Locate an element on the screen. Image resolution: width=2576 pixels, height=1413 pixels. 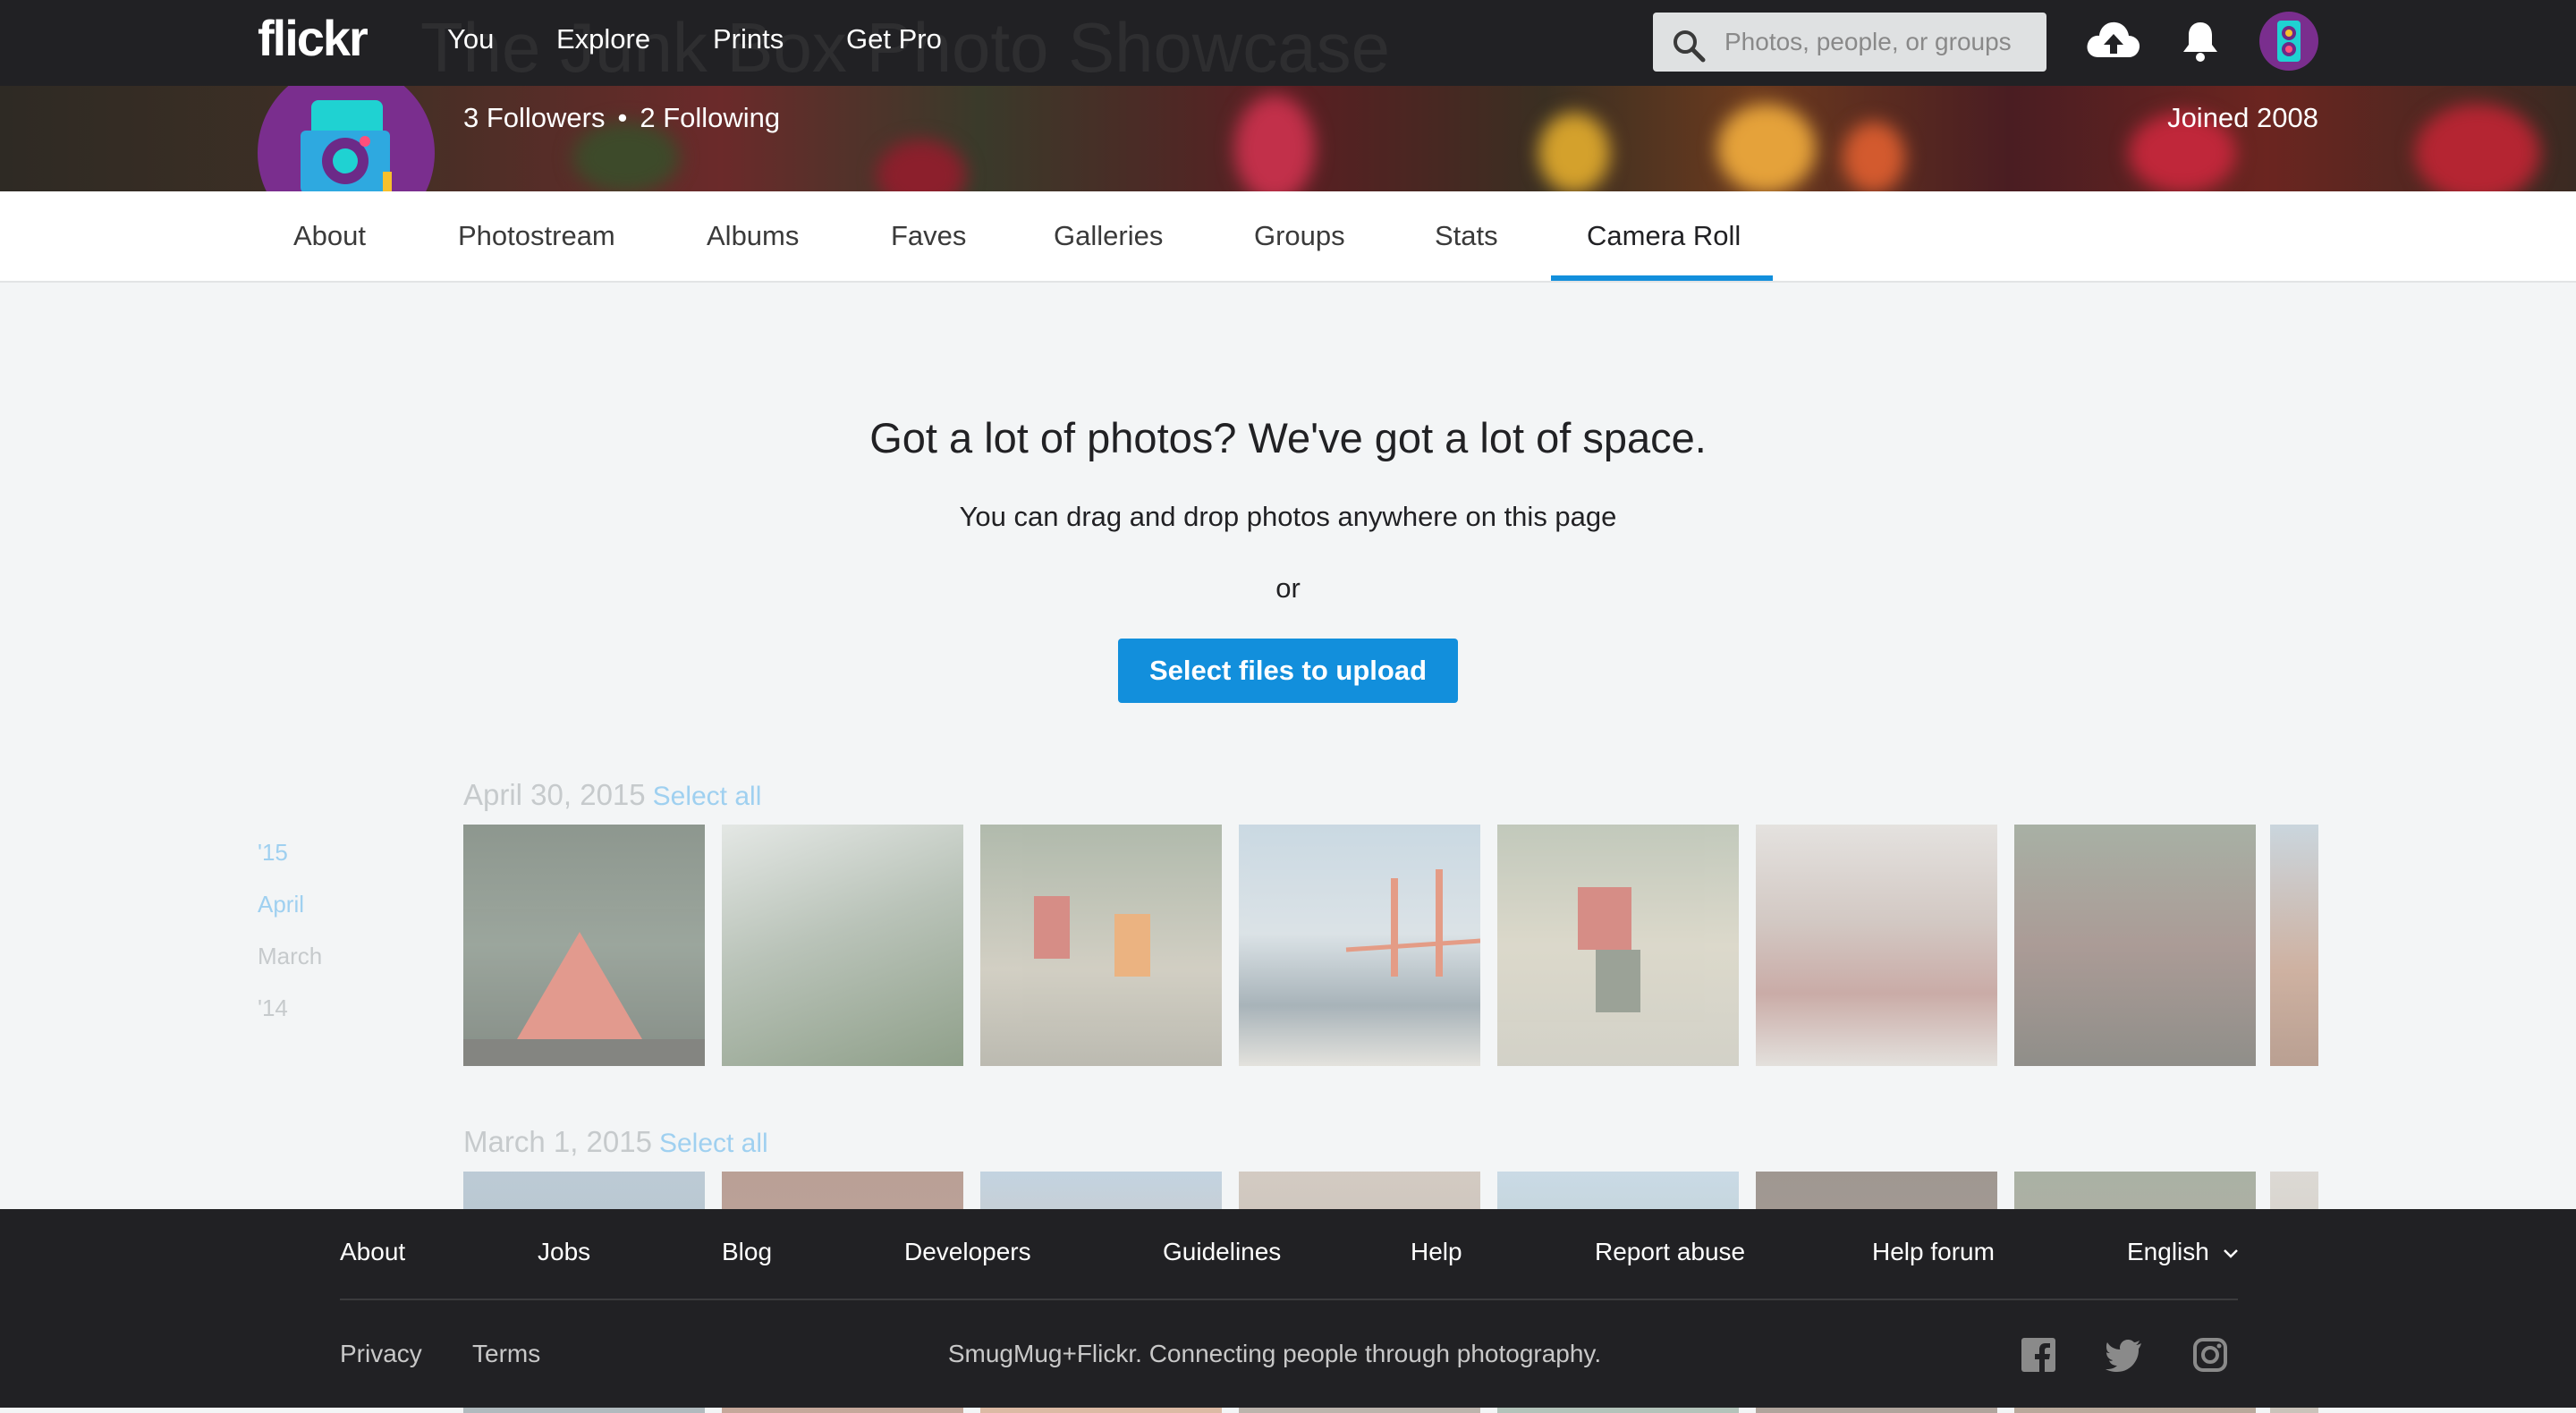
timeline-april: April is located at coordinates (281, 904).